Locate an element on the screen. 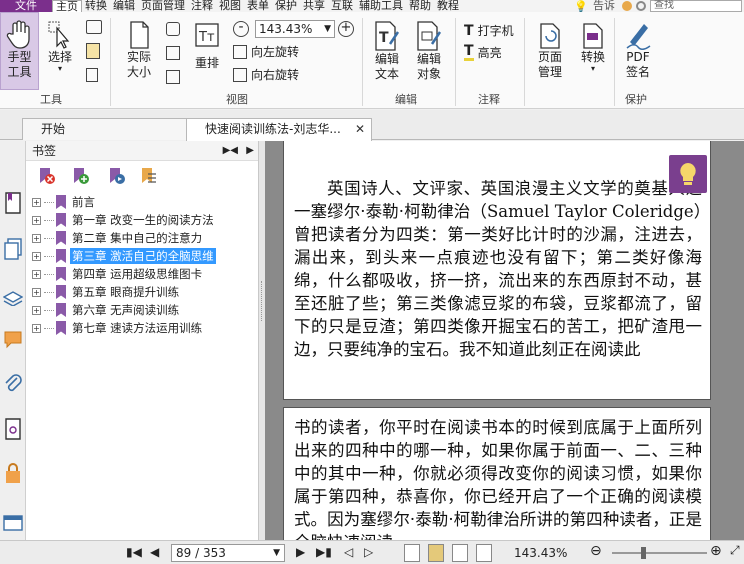 The width and height of the screenshot is (744, 564). add-bookmark-icon is located at coordinates (80, 176).